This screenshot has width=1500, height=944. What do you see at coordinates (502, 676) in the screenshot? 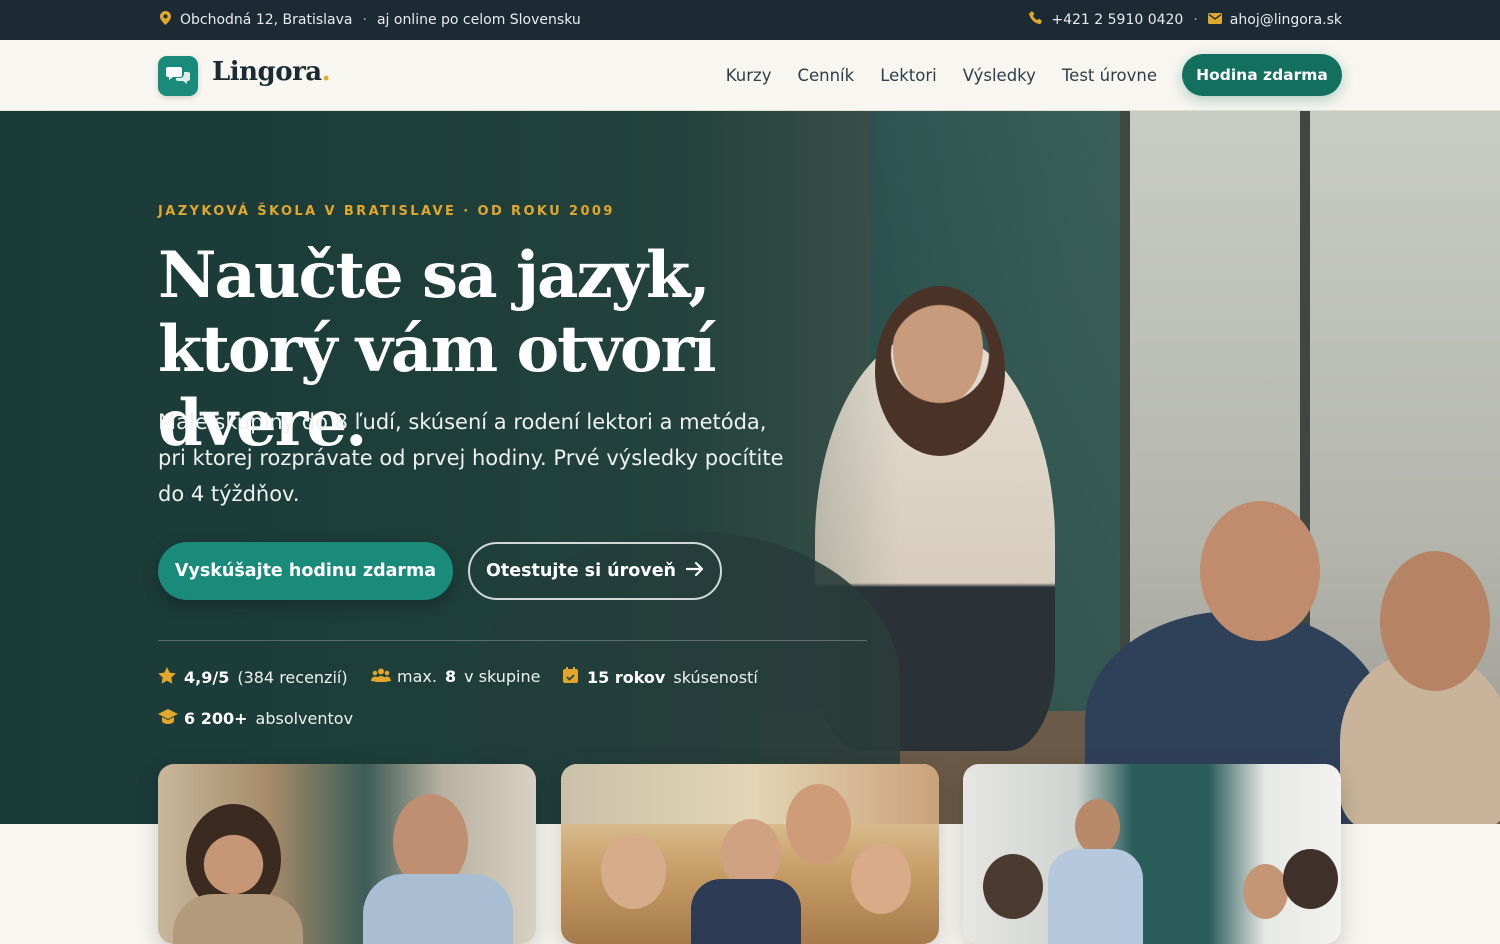
I see `group-suffix: v skupine` at bounding box center [502, 676].